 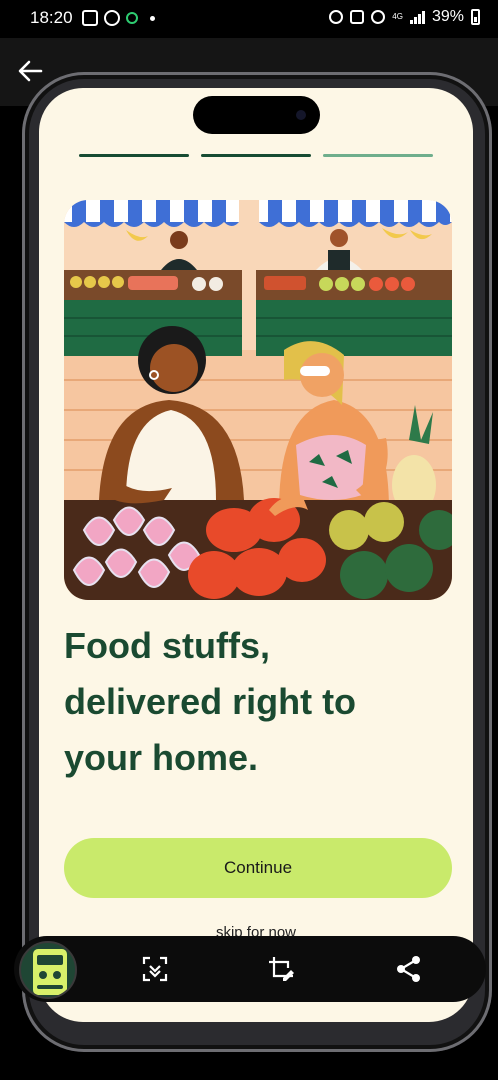 What do you see at coordinates (51, 17) in the screenshot?
I see `status-time: 18:20` at bounding box center [51, 17].